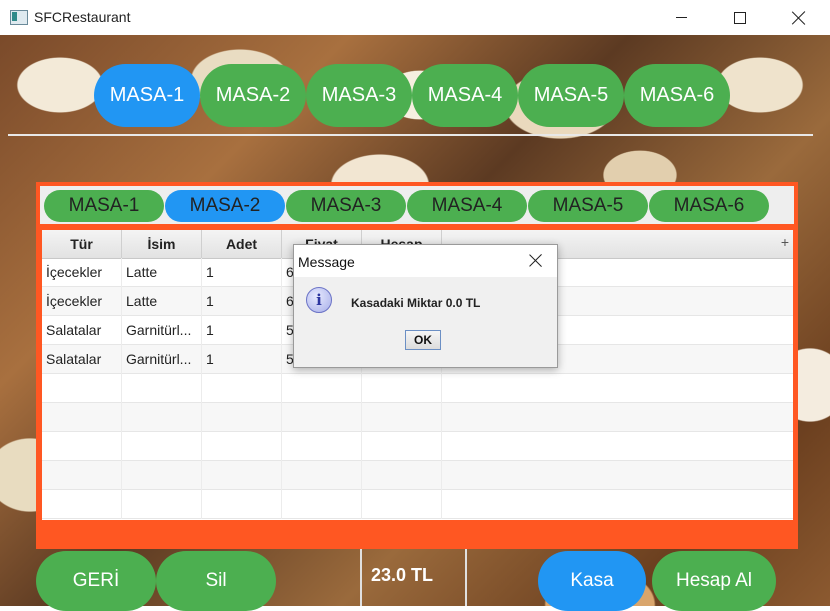 The image size is (830, 611). What do you see at coordinates (96, 581) in the screenshot?
I see `back-button: GERİ` at bounding box center [96, 581].